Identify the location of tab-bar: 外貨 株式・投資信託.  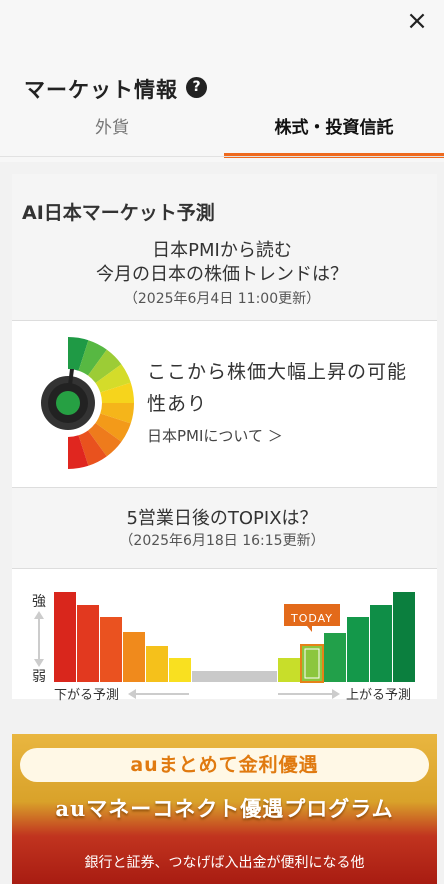
(222, 133).